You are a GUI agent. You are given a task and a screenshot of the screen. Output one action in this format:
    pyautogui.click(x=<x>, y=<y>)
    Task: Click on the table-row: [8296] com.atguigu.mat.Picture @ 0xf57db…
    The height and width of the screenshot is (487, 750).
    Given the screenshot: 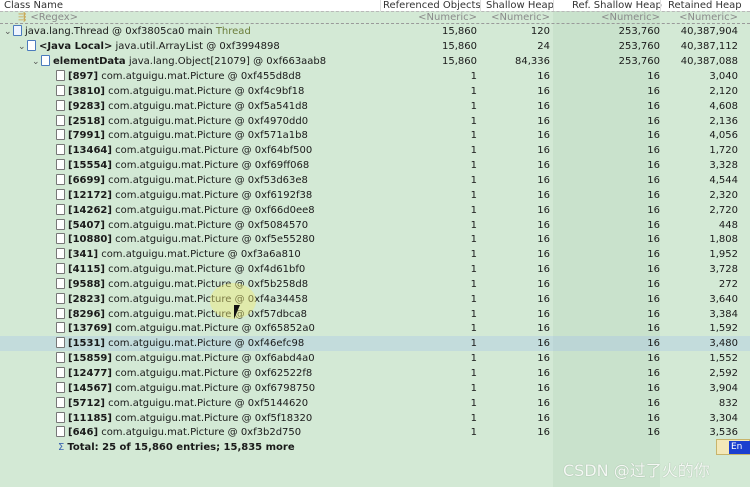 What is the action you would take?
    pyautogui.click(x=375, y=314)
    